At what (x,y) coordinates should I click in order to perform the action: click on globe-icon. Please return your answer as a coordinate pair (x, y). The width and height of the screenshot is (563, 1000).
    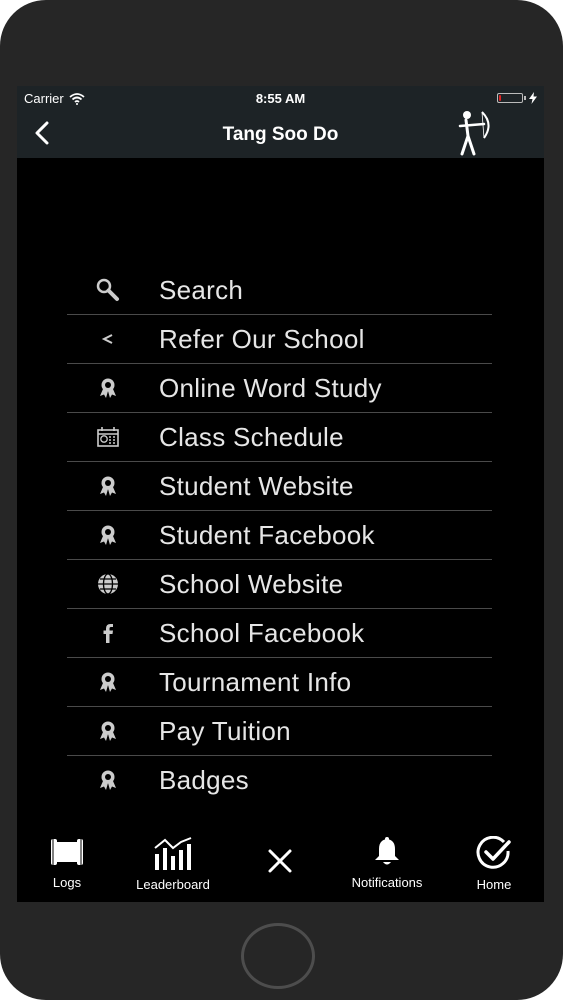
    Looking at the image, I should click on (108, 584).